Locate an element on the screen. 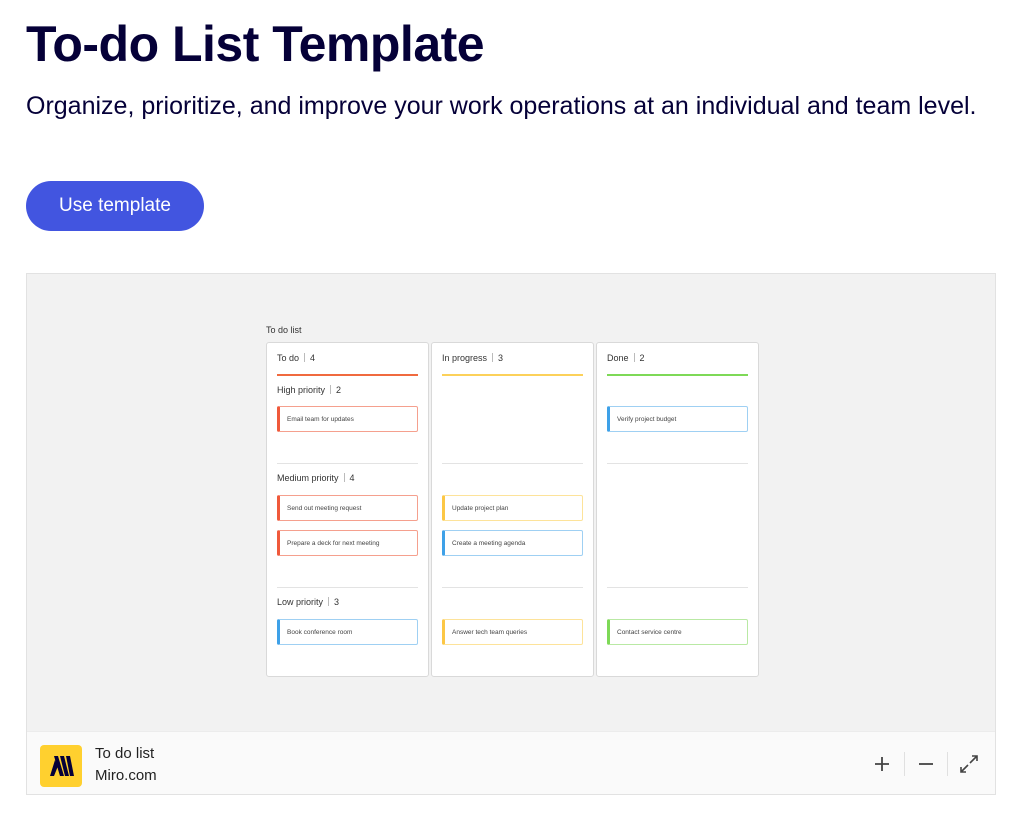  column-header: To do 4 is located at coordinates (296, 358).